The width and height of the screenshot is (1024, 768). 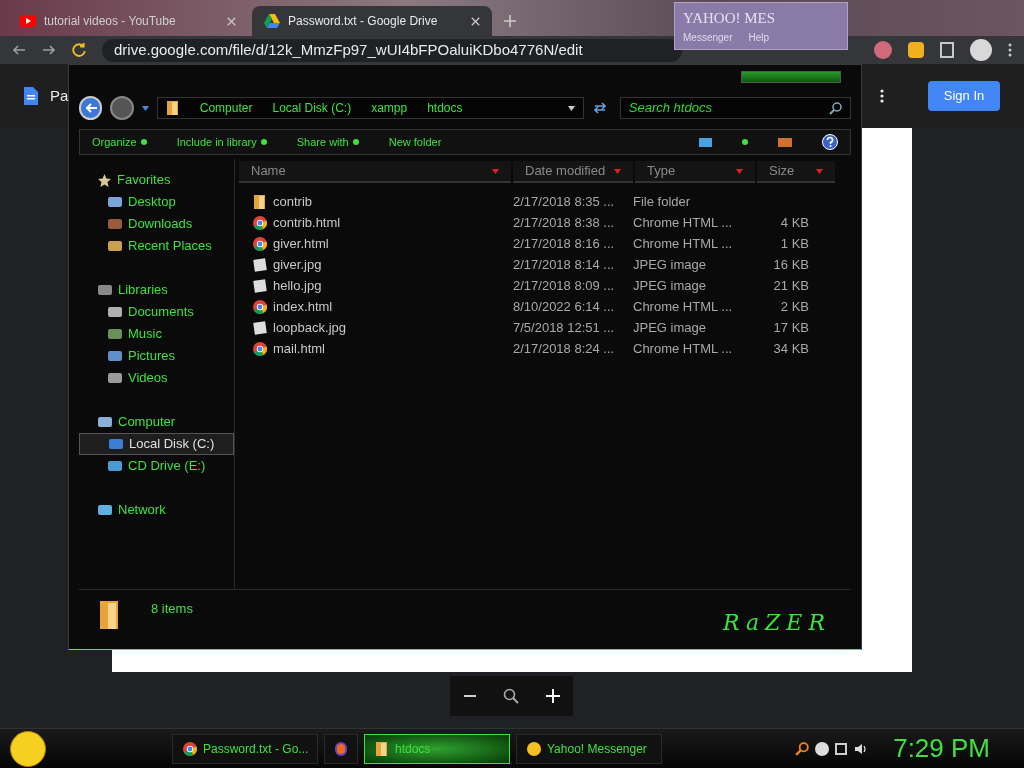 What do you see at coordinates (110, 21) in the screenshot?
I see `tab-title: tutorial videos - YouTube` at bounding box center [110, 21].